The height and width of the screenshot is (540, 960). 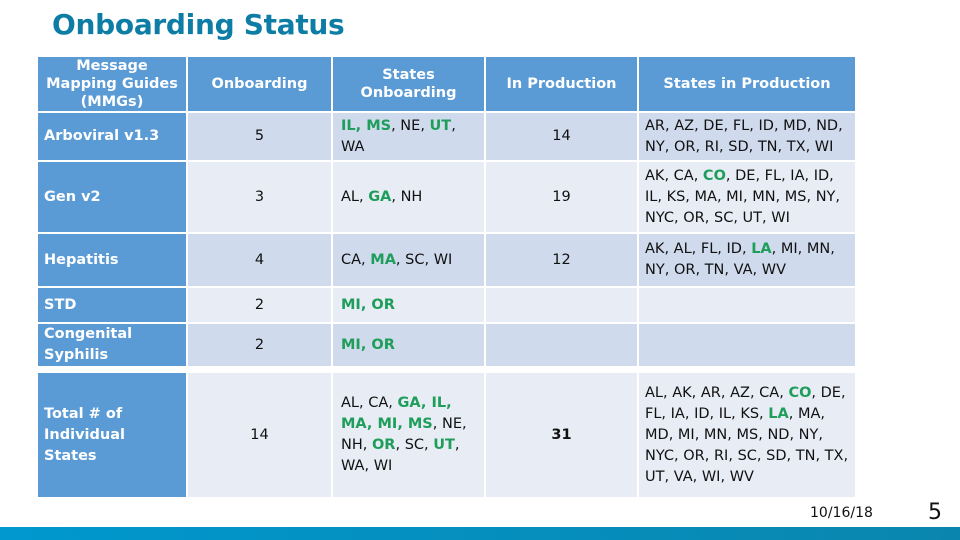 What do you see at coordinates (683, 476) in the screenshot?
I see `state-code: VA` at bounding box center [683, 476].